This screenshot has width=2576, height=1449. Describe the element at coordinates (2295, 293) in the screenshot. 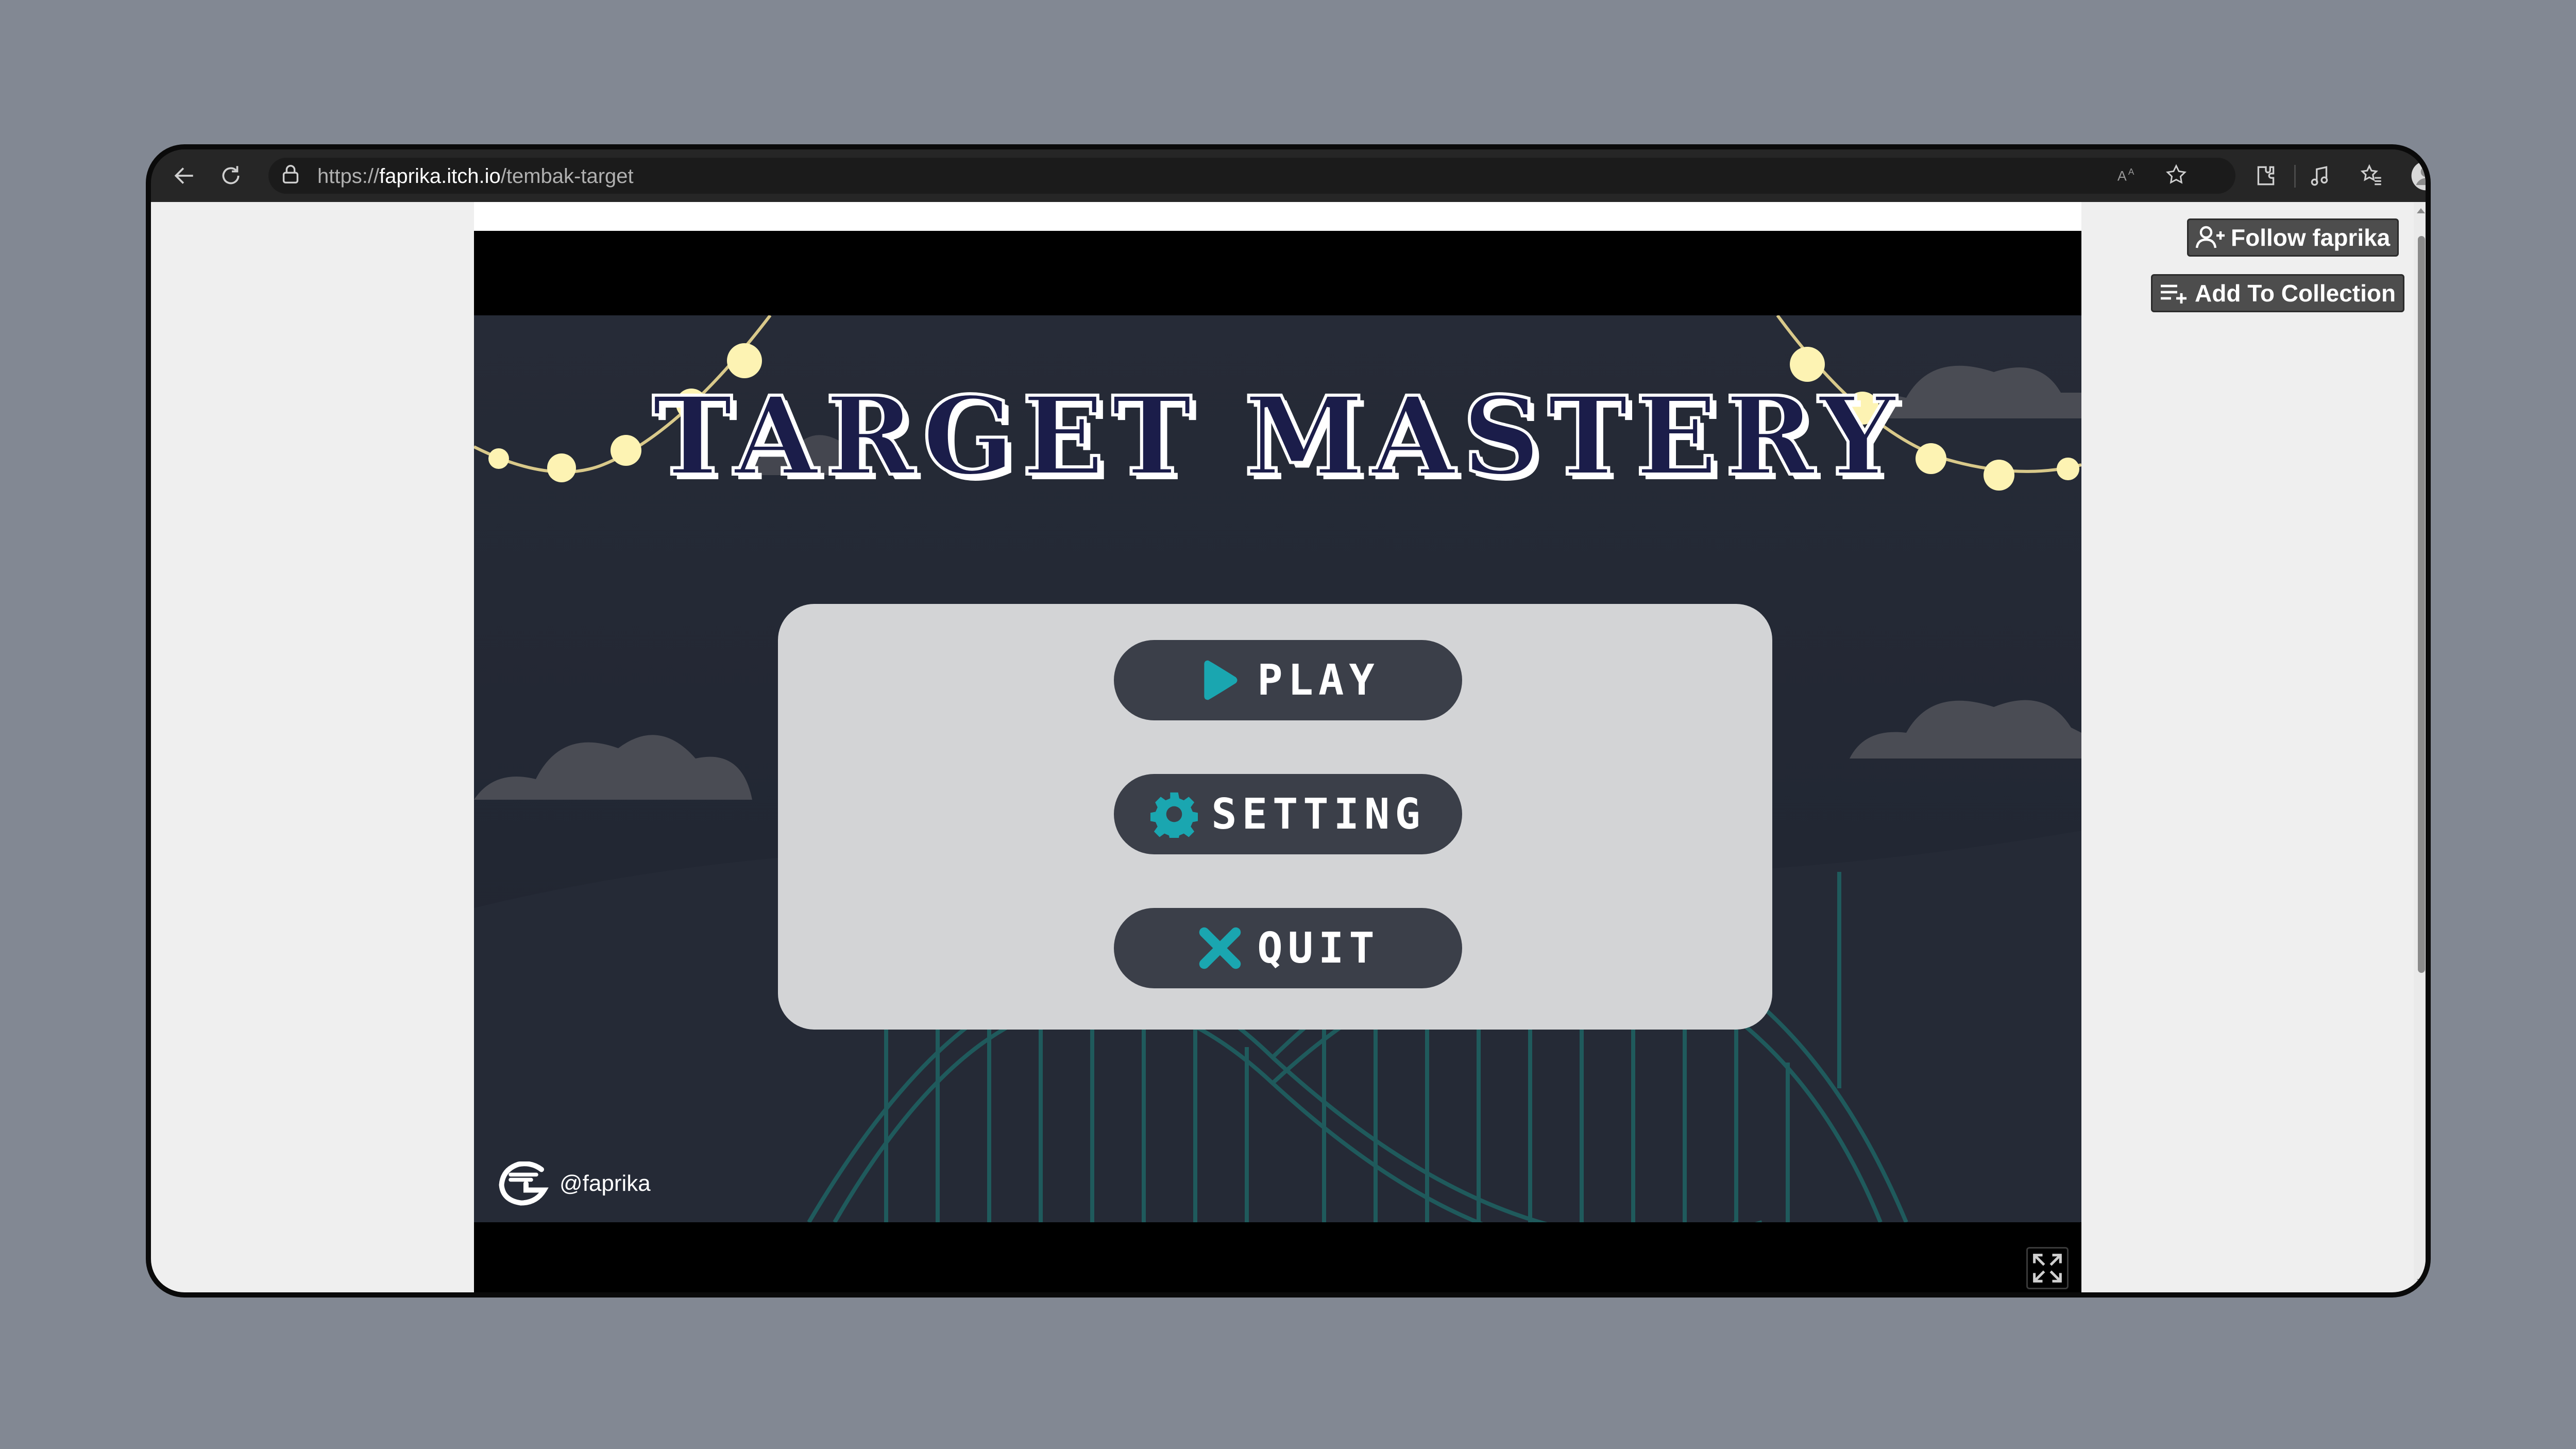

I see `collection-label: Add To Collection` at that location.